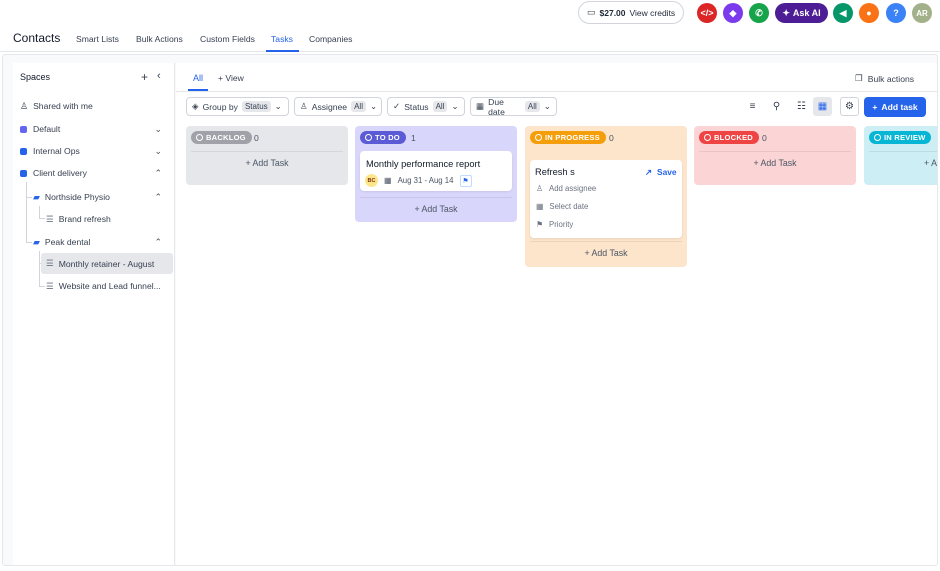 The image size is (940, 571). Describe the element at coordinates (733, 13) in the screenshot. I see `shield-icon: ◆` at that location.